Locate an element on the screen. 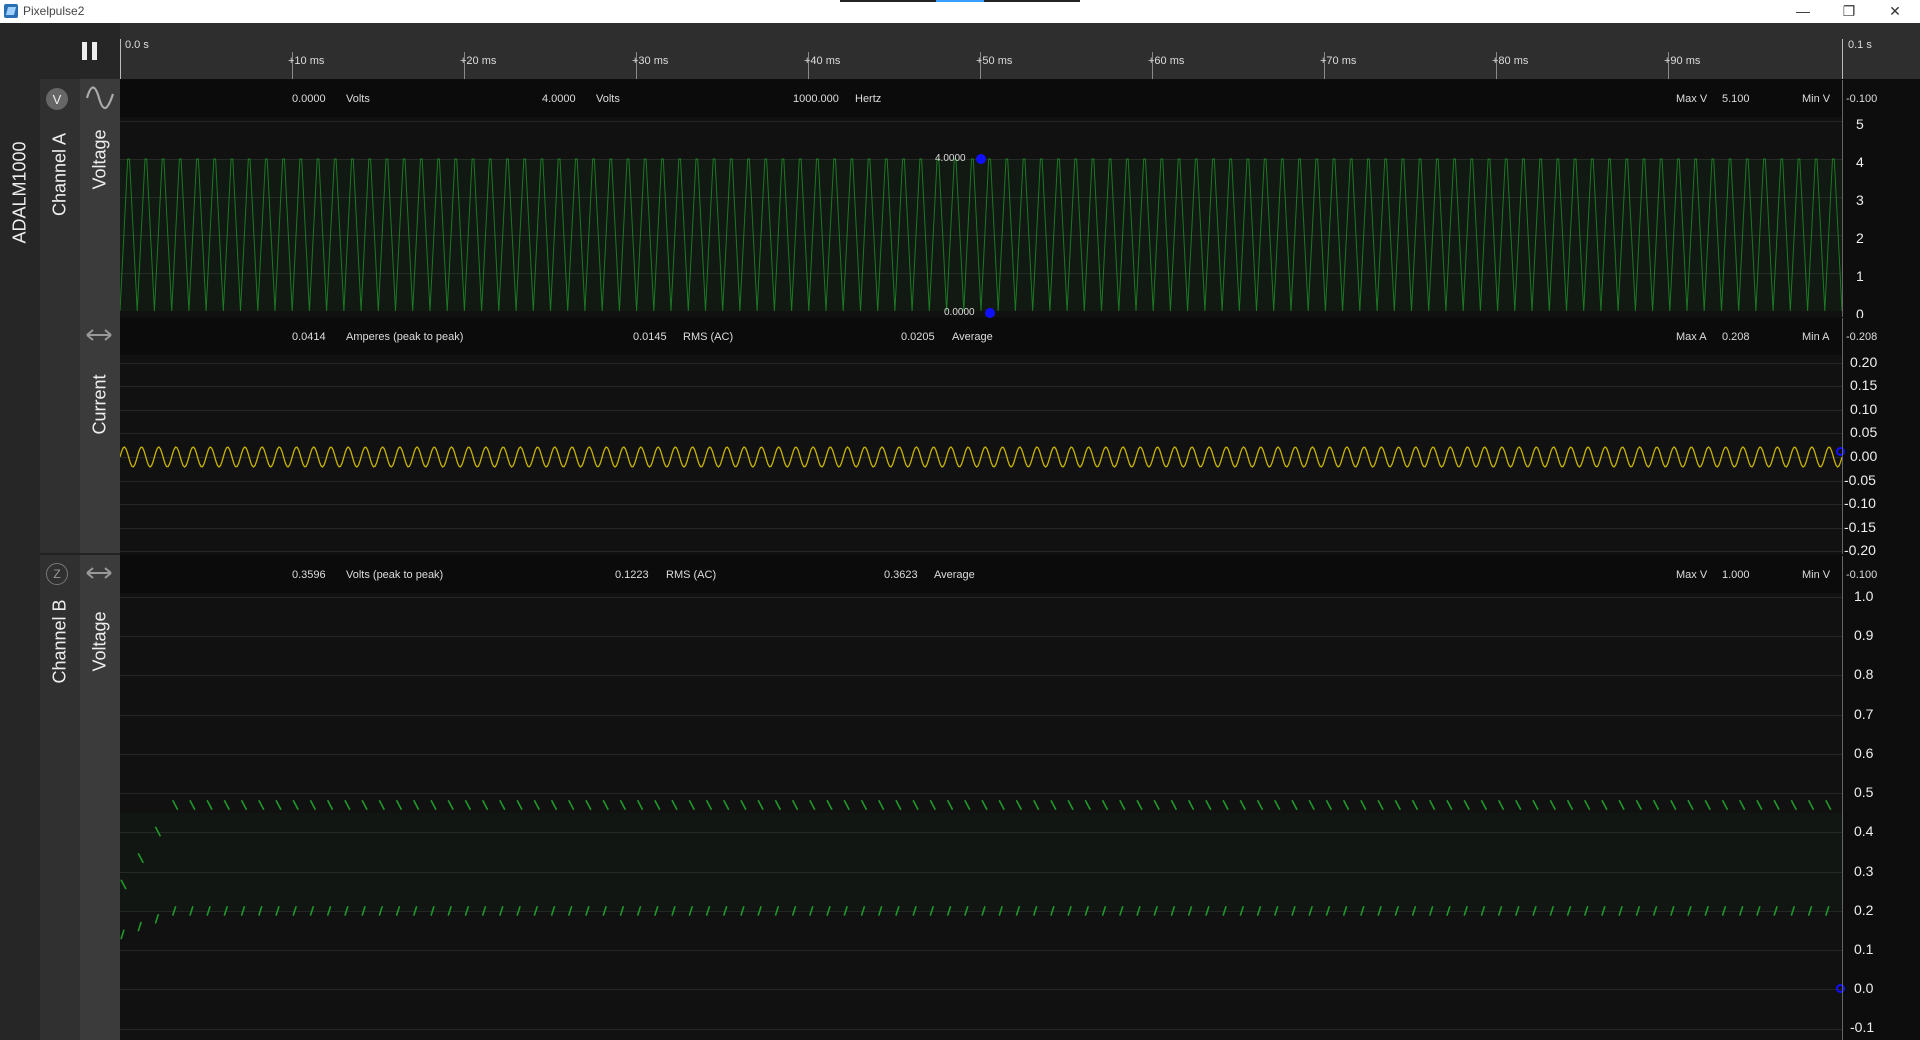  min-value: -0.208 is located at coordinates (1861, 337).